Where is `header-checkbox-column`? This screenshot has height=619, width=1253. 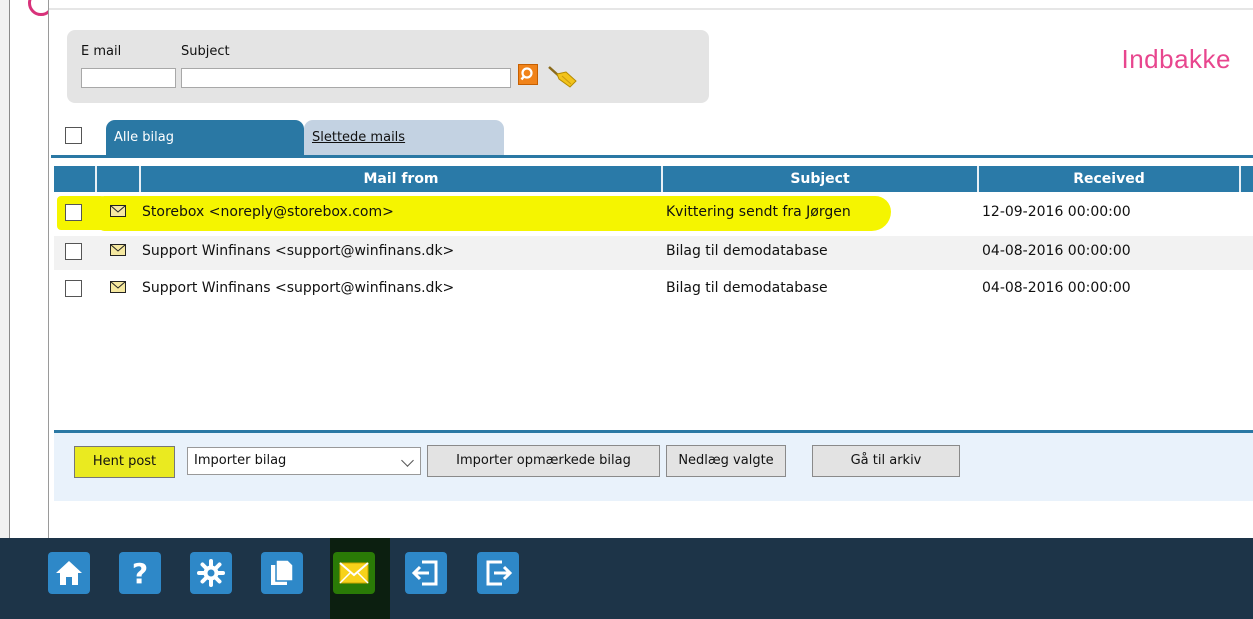 header-checkbox-column is located at coordinates (75, 179).